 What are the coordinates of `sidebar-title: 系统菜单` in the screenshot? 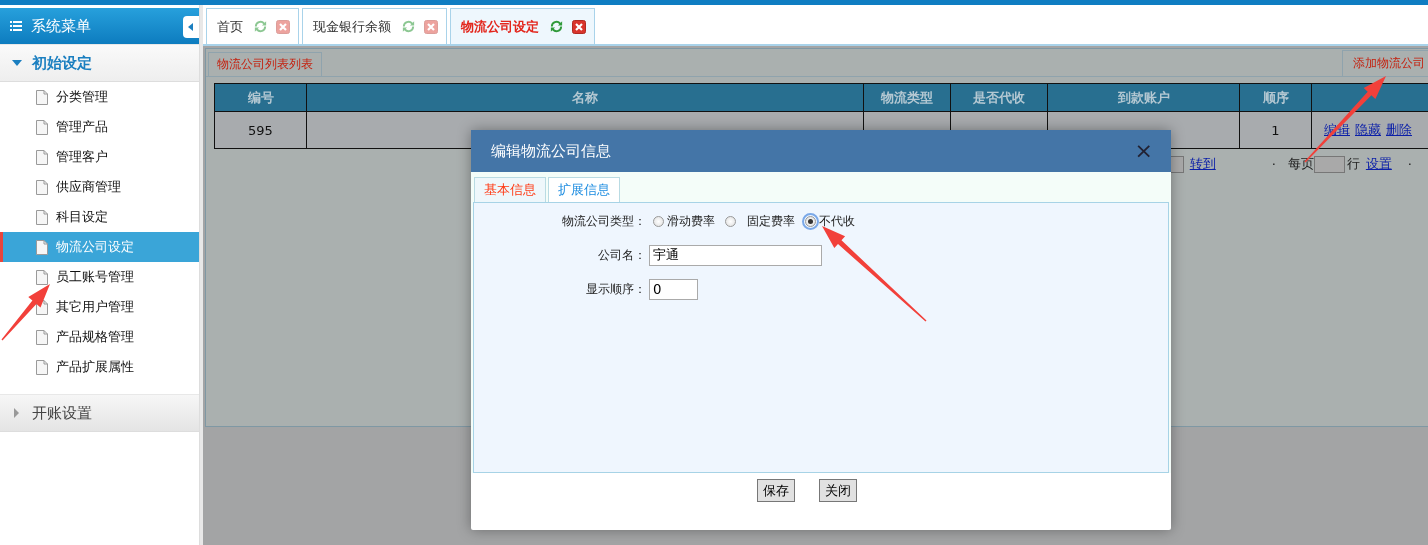 It's located at (61, 26).